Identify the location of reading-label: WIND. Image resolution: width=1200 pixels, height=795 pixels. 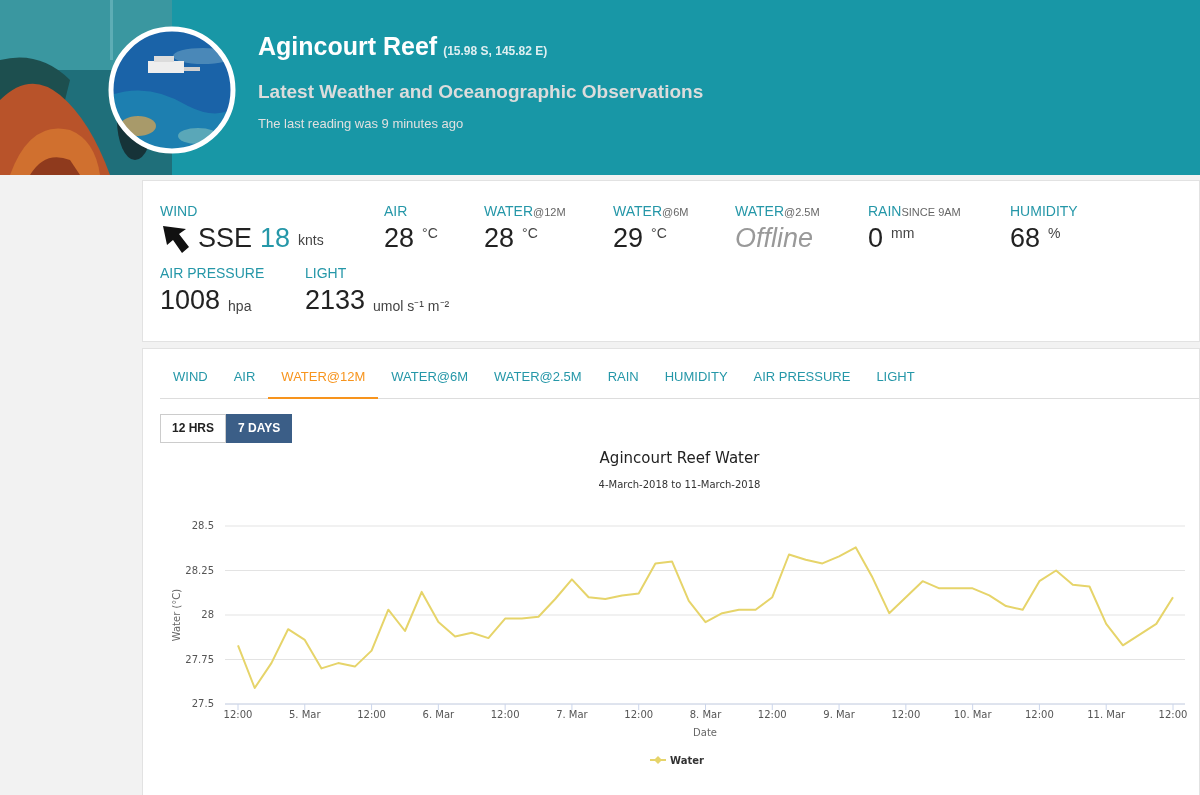
(179, 211).